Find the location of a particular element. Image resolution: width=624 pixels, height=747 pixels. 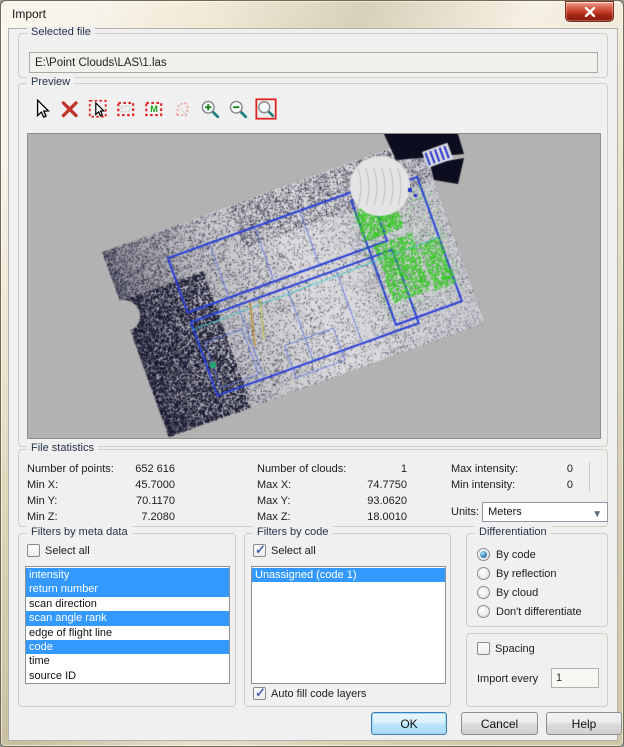

list-item: source ID is located at coordinates (127, 676).